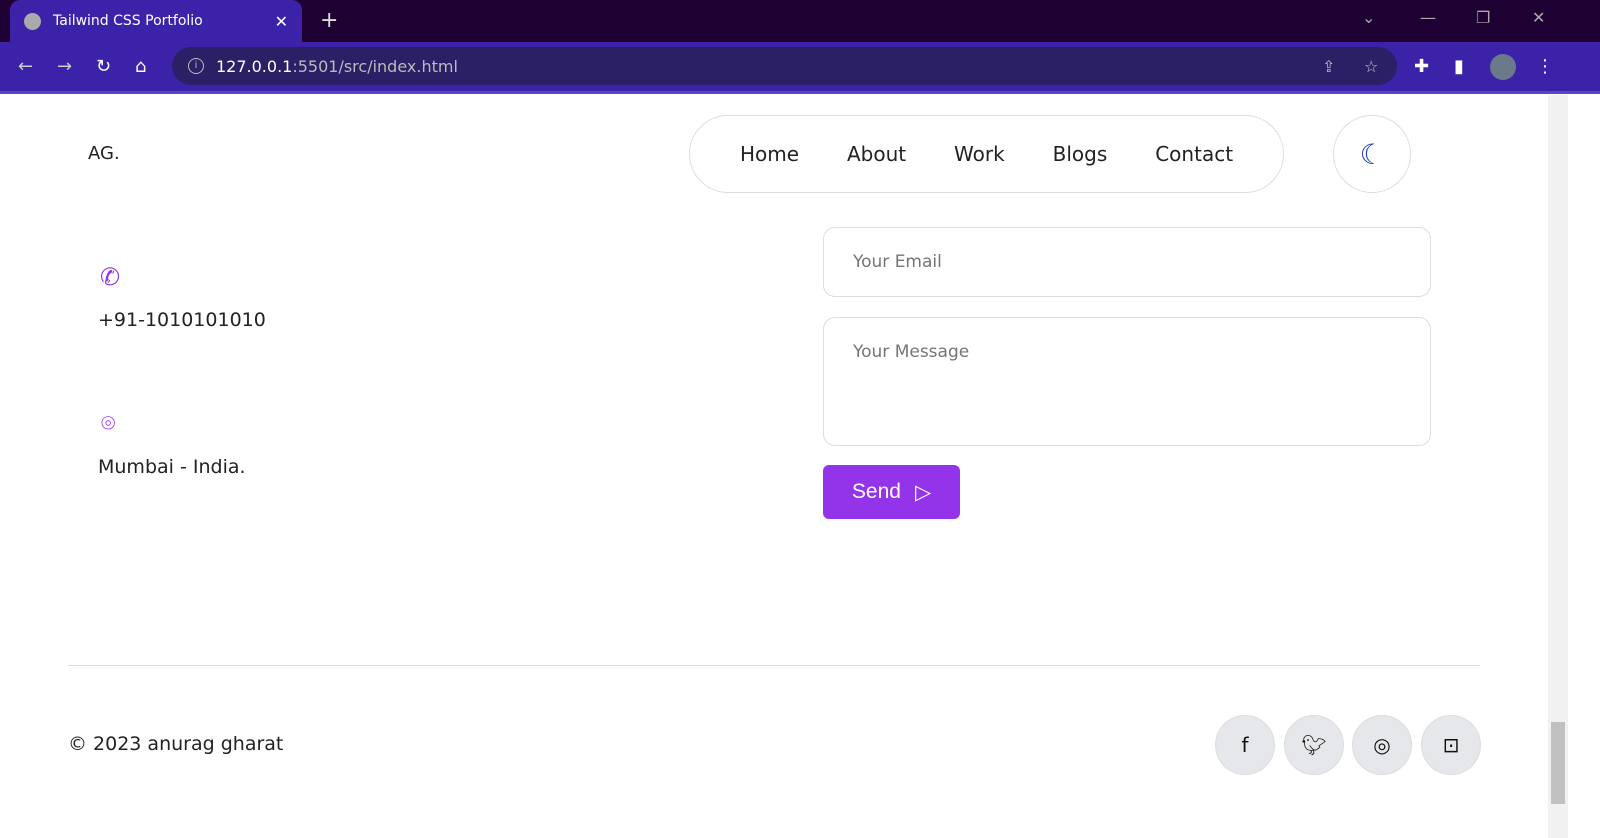  I want to click on twitter-button: 🐦︎, so click(1314, 745).